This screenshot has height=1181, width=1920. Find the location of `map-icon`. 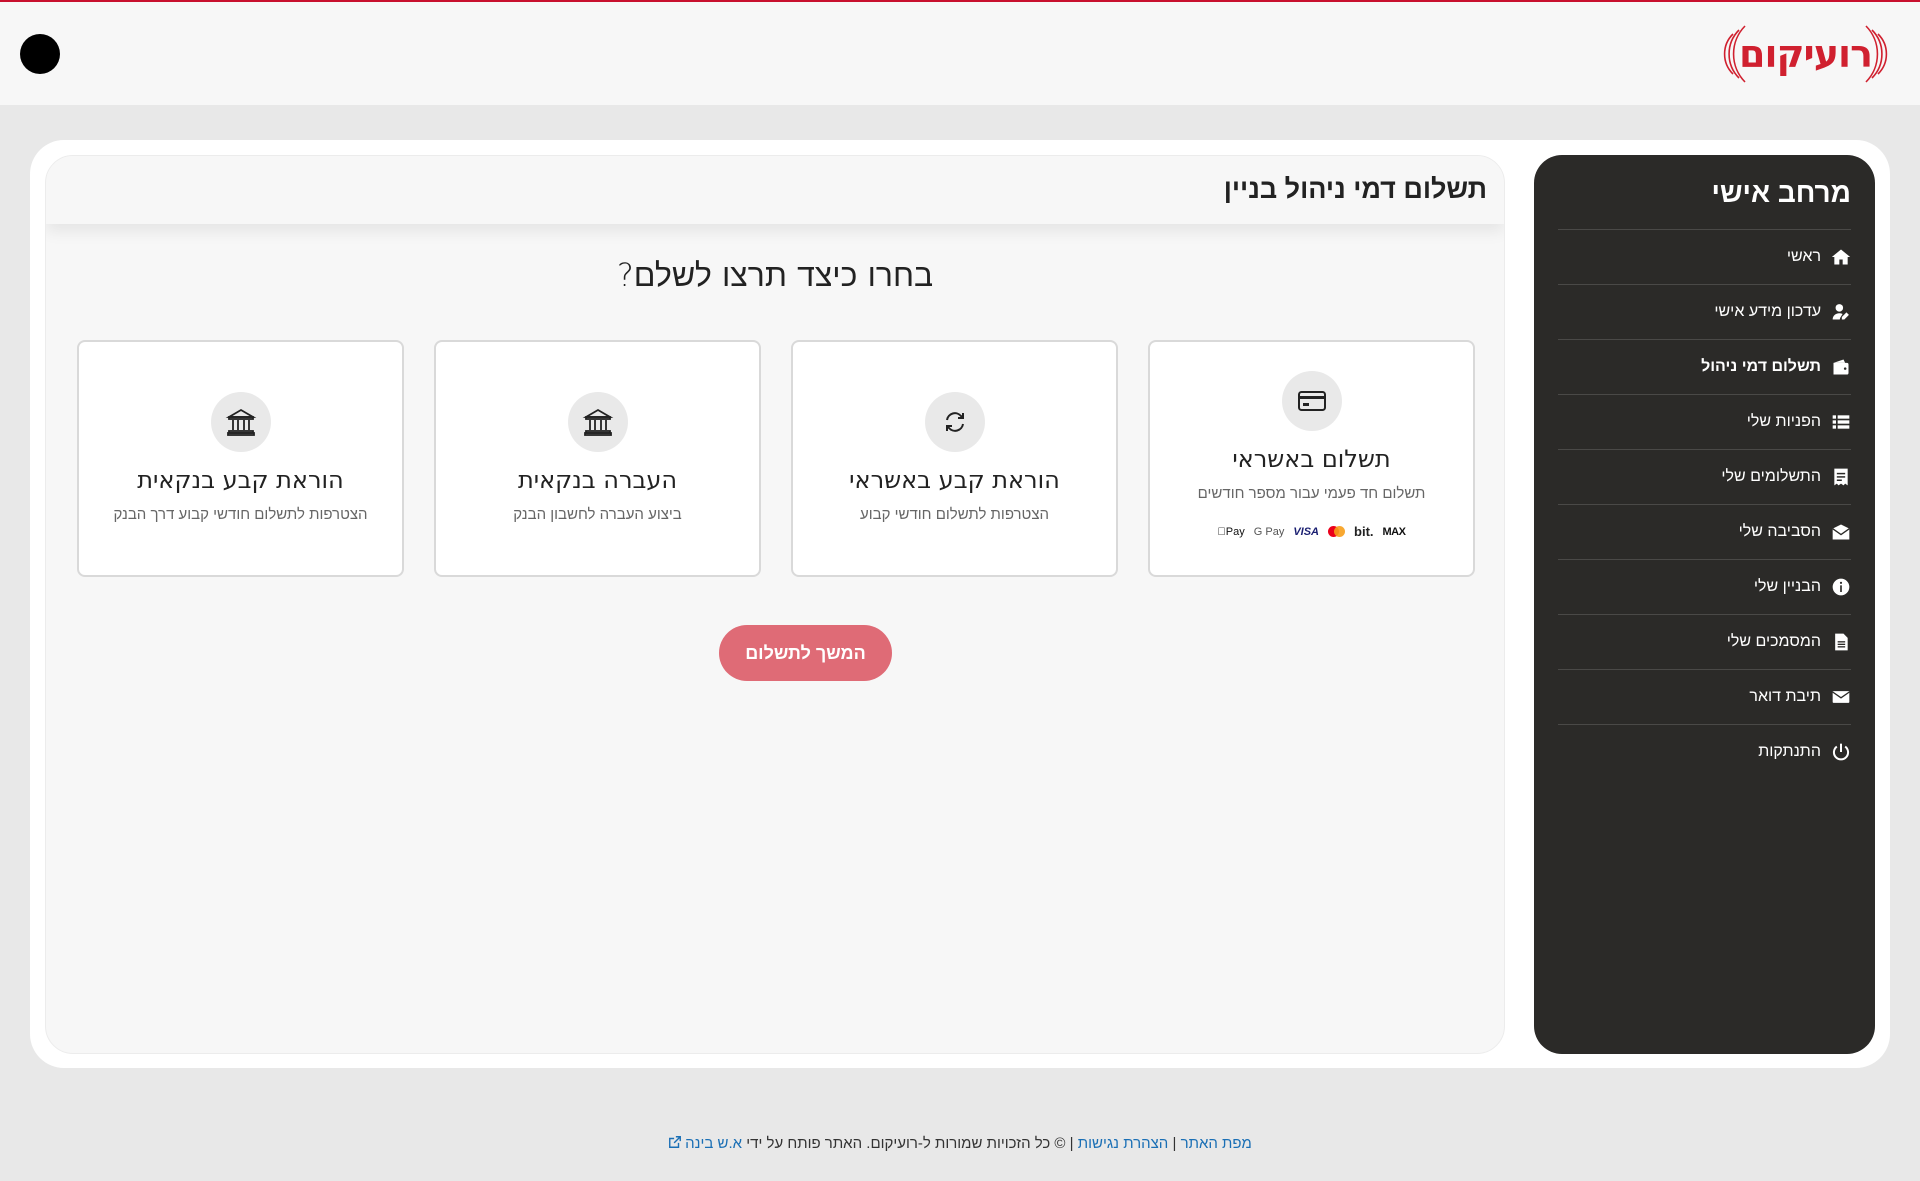

map-icon is located at coordinates (1841, 532).